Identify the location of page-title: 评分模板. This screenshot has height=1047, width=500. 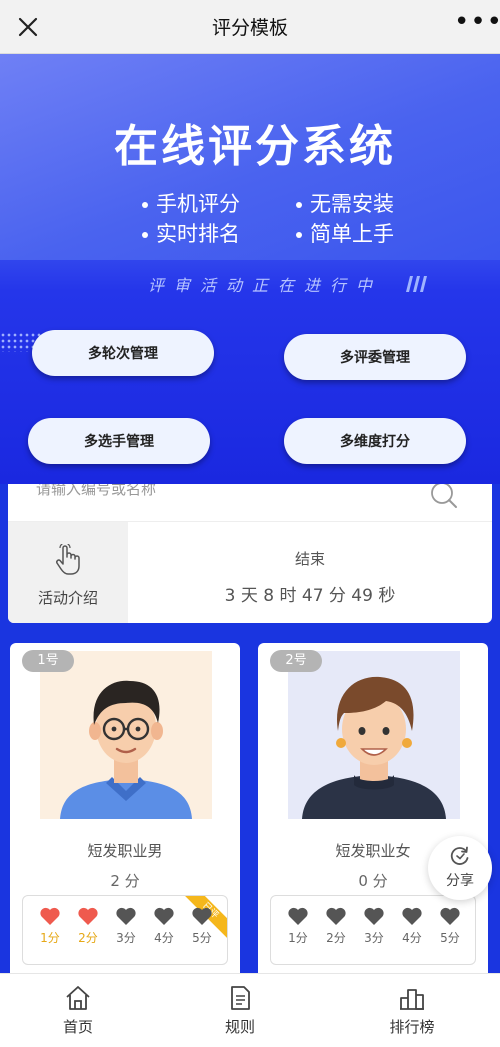
(249, 28).